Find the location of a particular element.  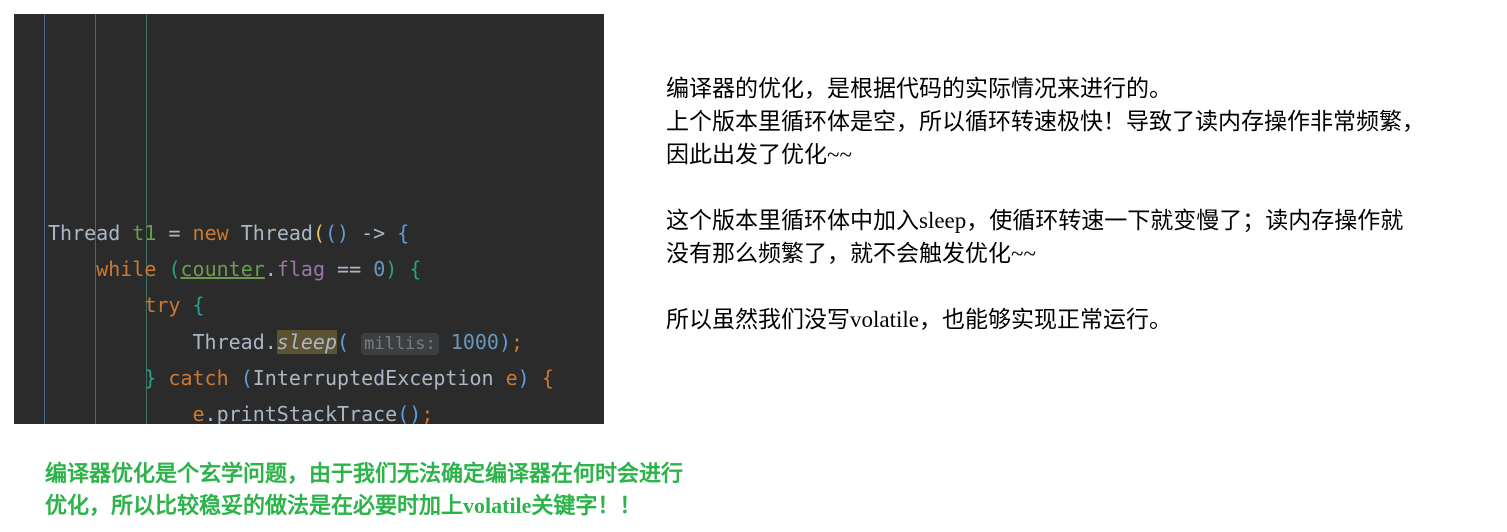

code-line: try { is located at coordinates (309, 305).